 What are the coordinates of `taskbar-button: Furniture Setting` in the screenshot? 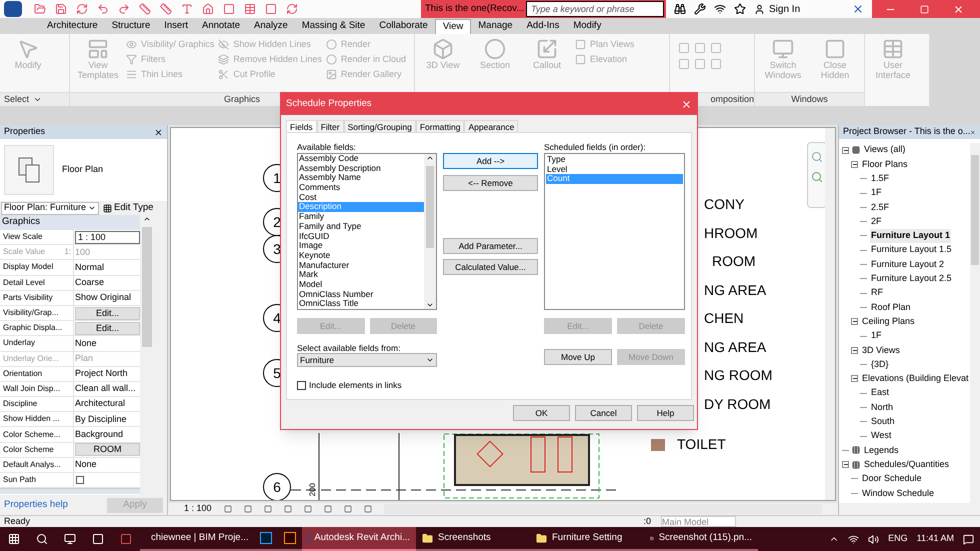 It's located at (587, 539).